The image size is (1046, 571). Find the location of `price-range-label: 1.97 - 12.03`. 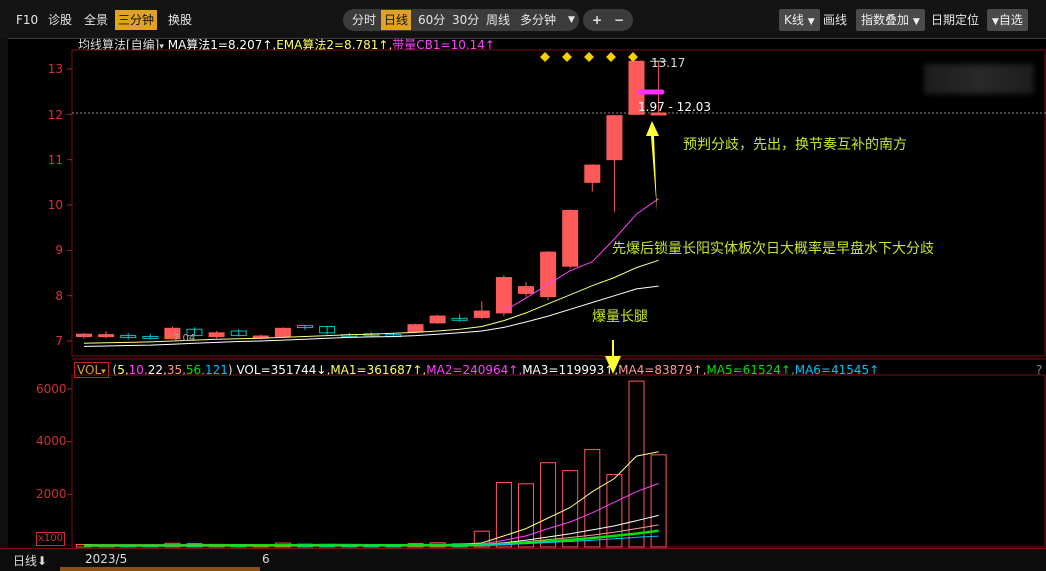

price-range-label: 1.97 - 12.03 is located at coordinates (675, 107).